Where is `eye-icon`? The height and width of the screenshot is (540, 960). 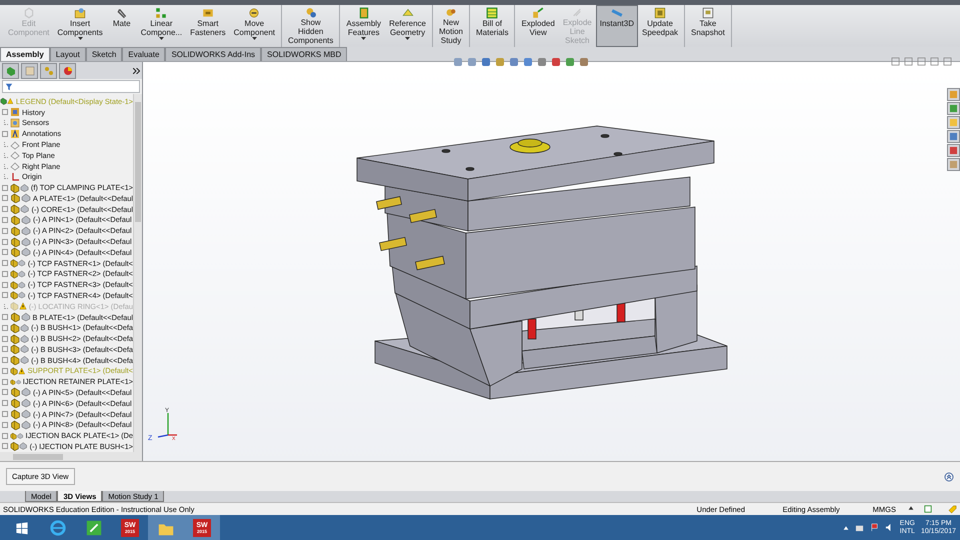
eye-icon is located at coordinates (310, 12).